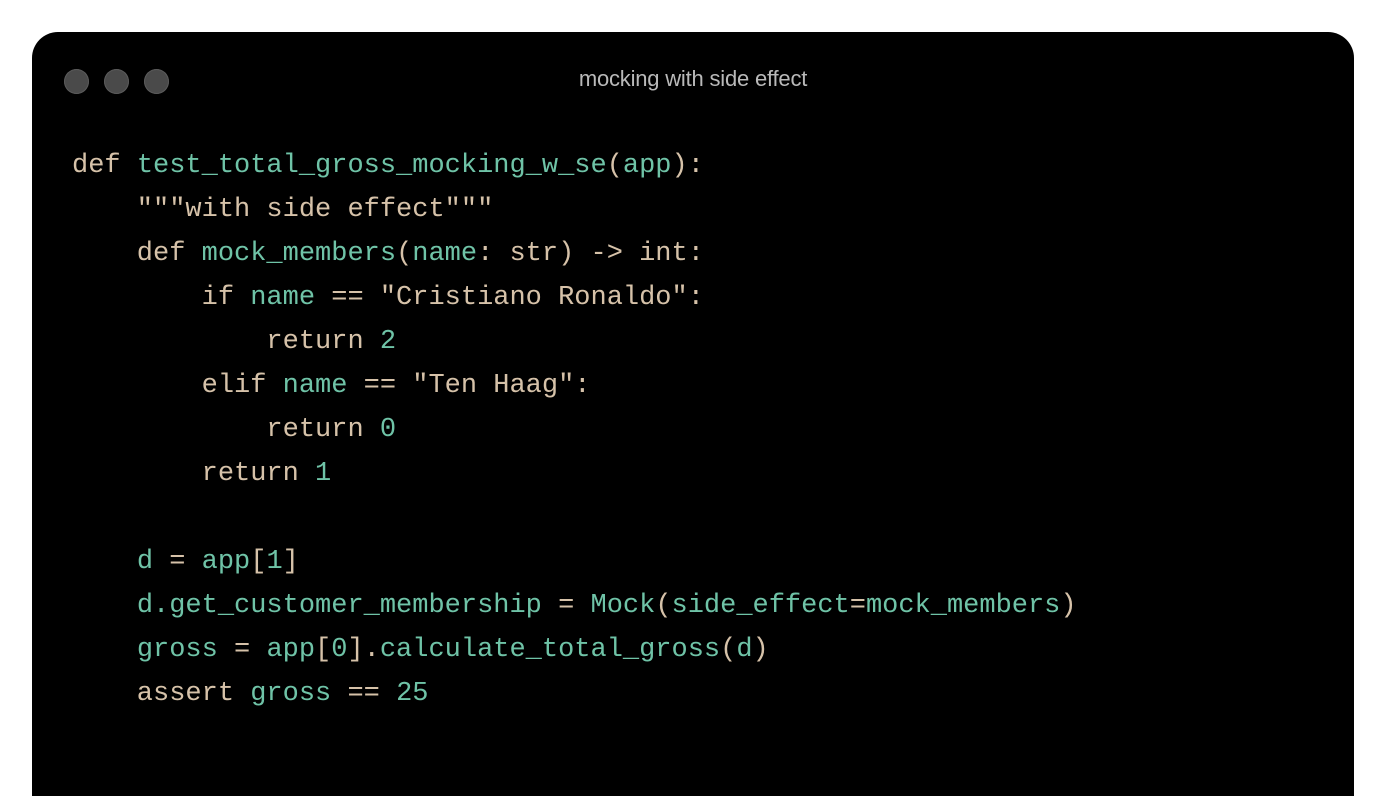  Describe the element at coordinates (550, 650) in the screenshot. I see `code-token-fn: calculate_total_gross` at that location.